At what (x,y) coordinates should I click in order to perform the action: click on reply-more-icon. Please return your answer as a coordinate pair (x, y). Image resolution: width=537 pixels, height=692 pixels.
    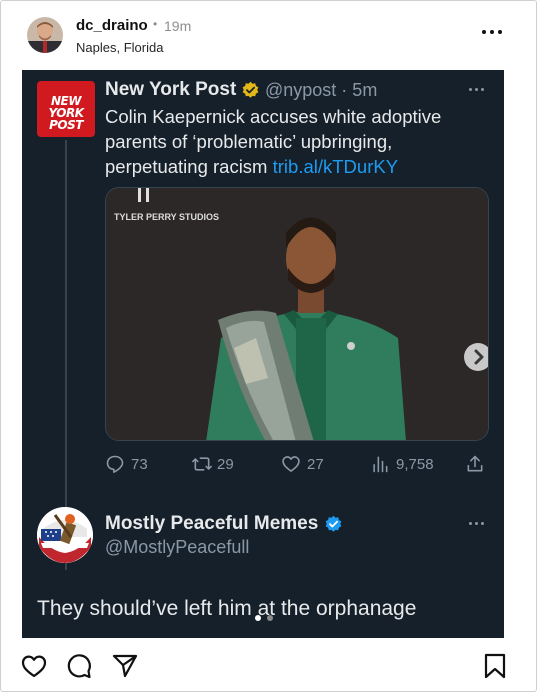
    Looking at the image, I should click on (477, 524).